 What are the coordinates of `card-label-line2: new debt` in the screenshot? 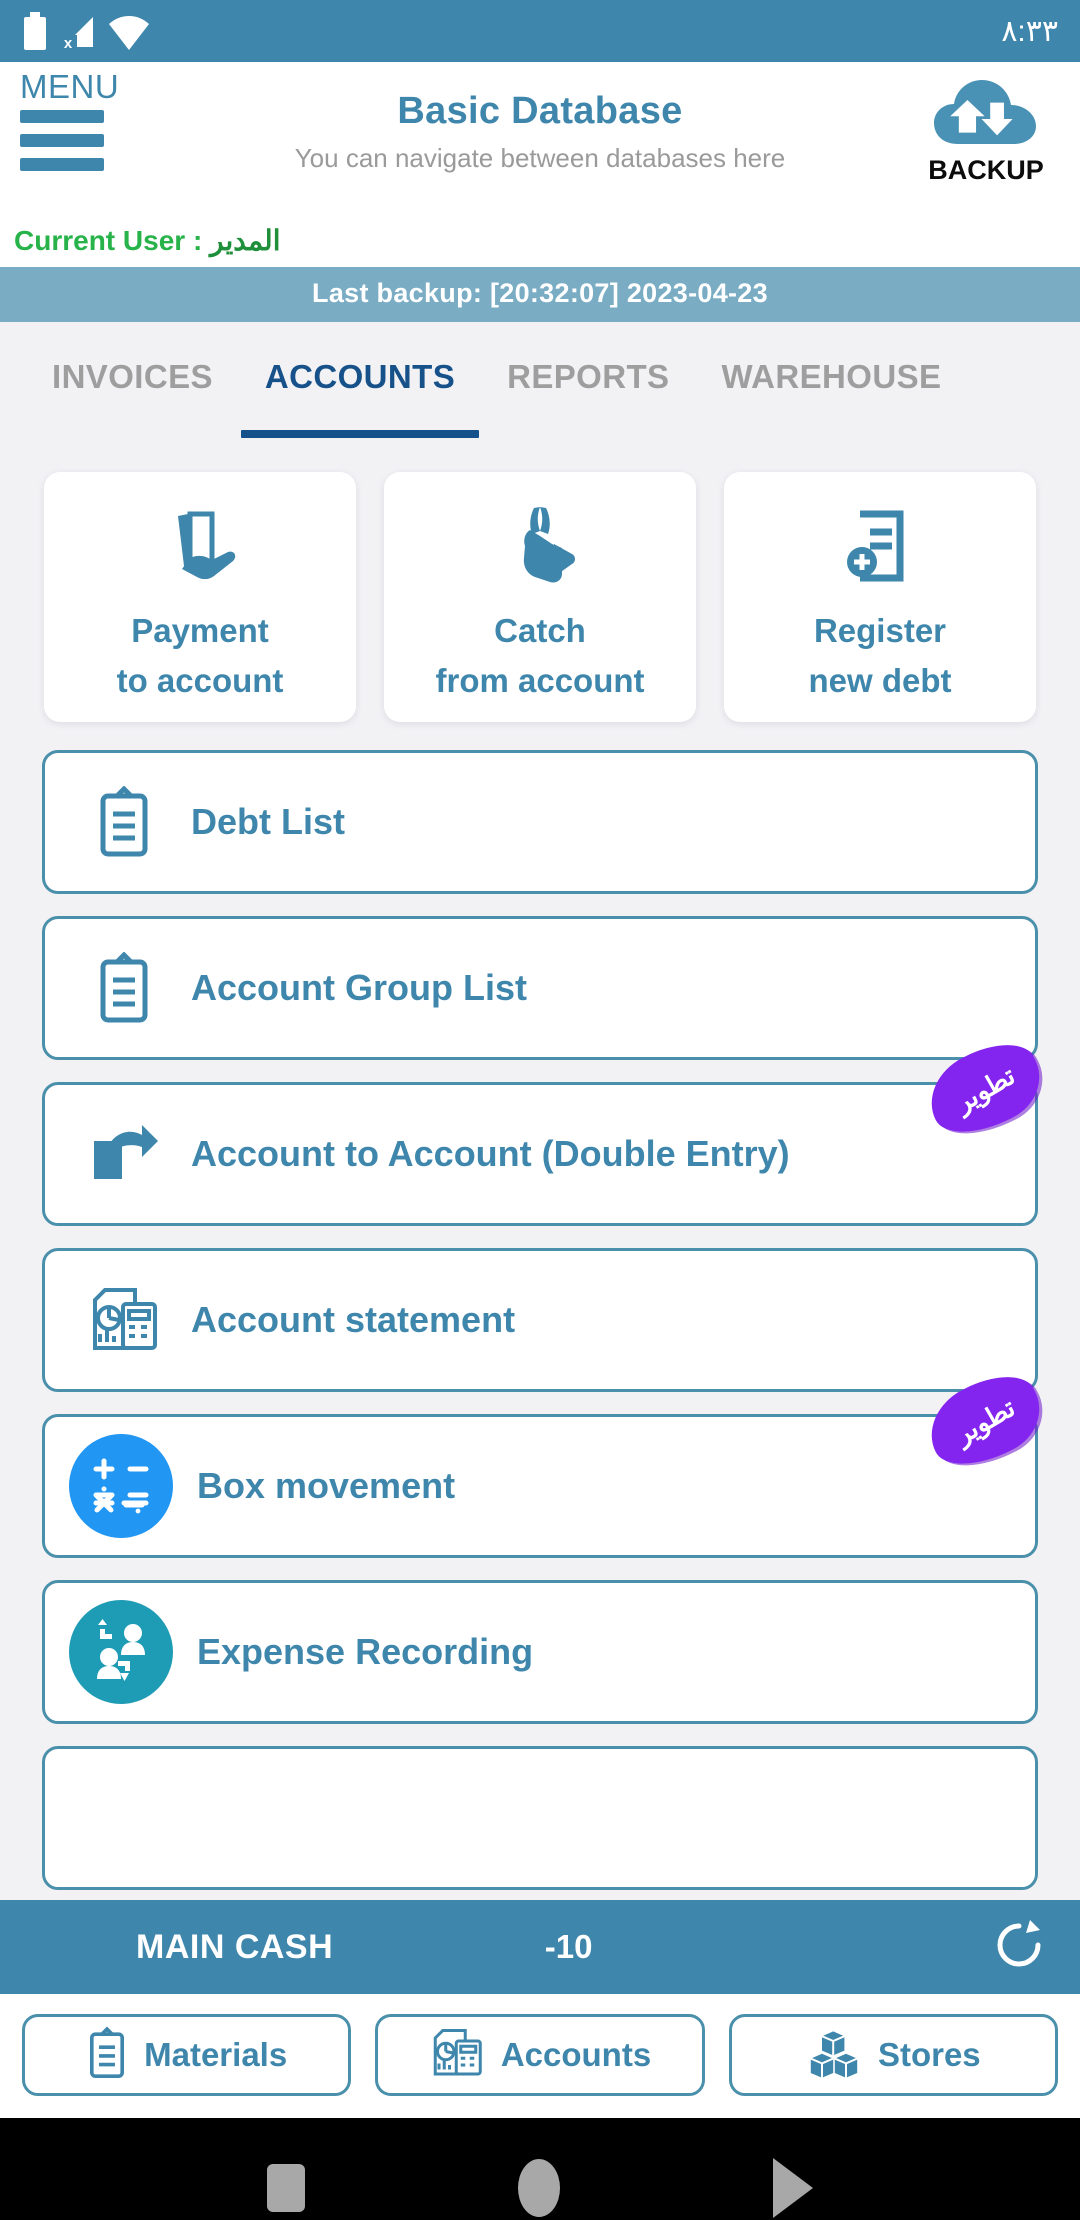 It's located at (880, 680).